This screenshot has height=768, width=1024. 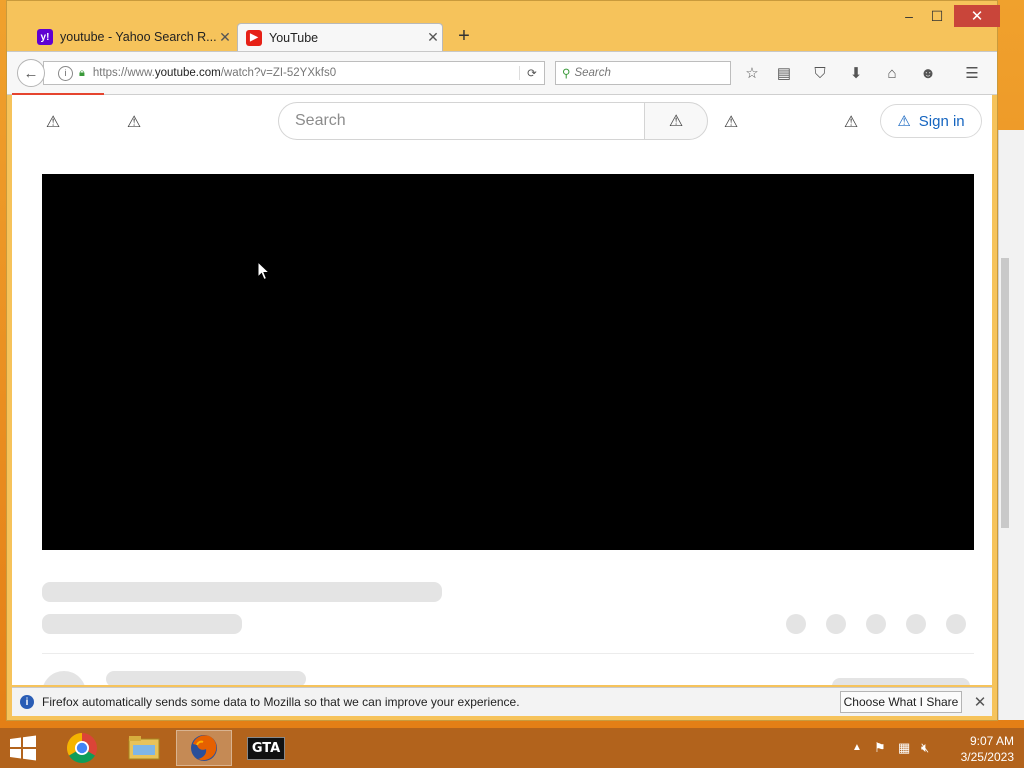 I want to click on button-placeholder, so click(x=901, y=681).